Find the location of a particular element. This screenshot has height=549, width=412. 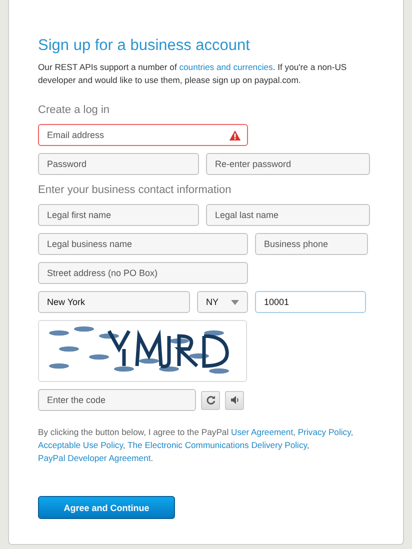

input-field: Legal last name is located at coordinates (288, 215).